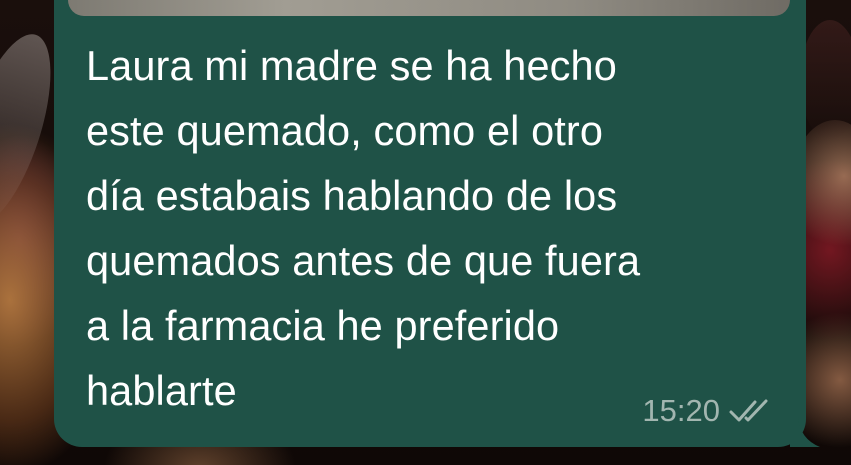 The image size is (851, 465). Describe the element at coordinates (751, 411) in the screenshot. I see `double-check-icon` at that location.